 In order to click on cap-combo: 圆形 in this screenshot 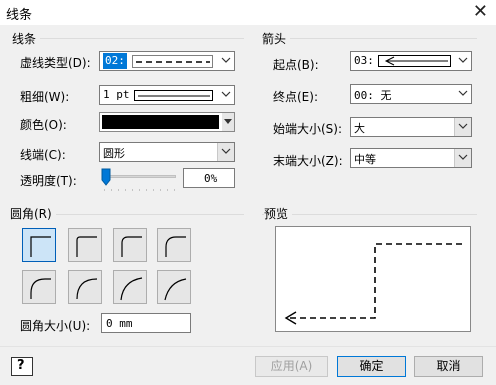, I will do `click(167, 152)`.